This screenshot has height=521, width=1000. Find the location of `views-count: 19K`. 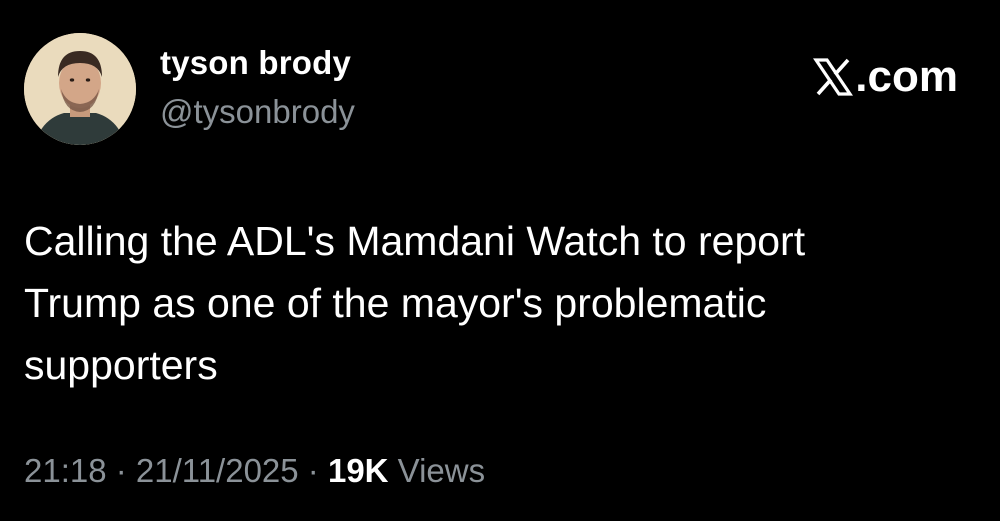

views-count: 19K is located at coordinates (358, 470).